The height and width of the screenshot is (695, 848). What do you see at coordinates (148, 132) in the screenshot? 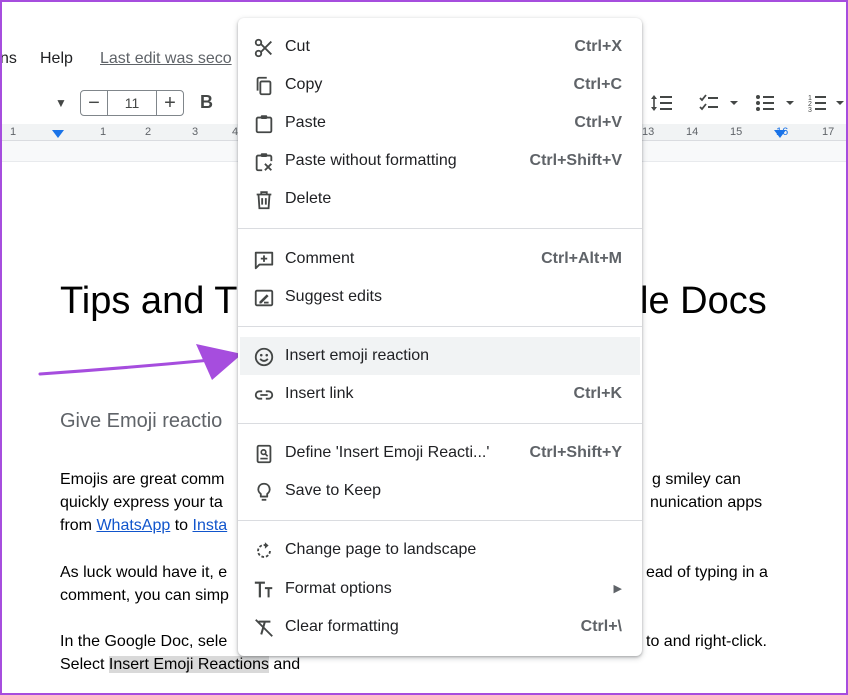
I see `ruler-tick: 2` at bounding box center [148, 132].